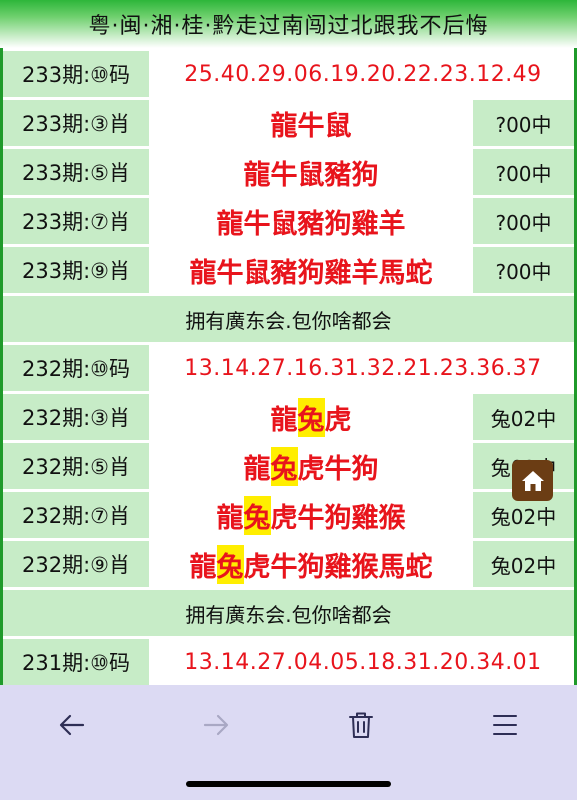 The image size is (577, 800). I want to click on issue-label: 233期:⑤肖, so click(76, 172).